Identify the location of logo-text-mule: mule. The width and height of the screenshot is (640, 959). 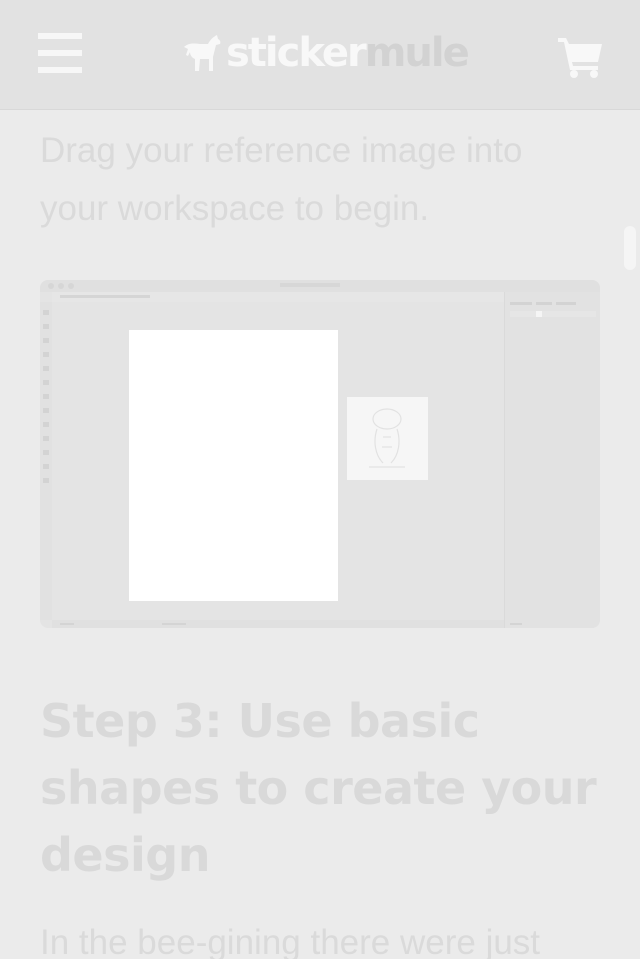
(417, 53).